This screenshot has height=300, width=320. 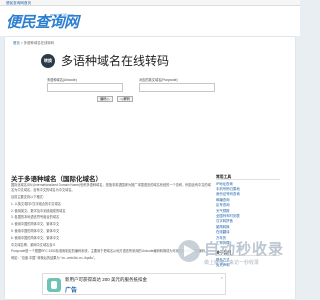 What do you see at coordinates (49, 23) in the screenshot?
I see `site-logo: 便民查询网` at bounding box center [49, 23].